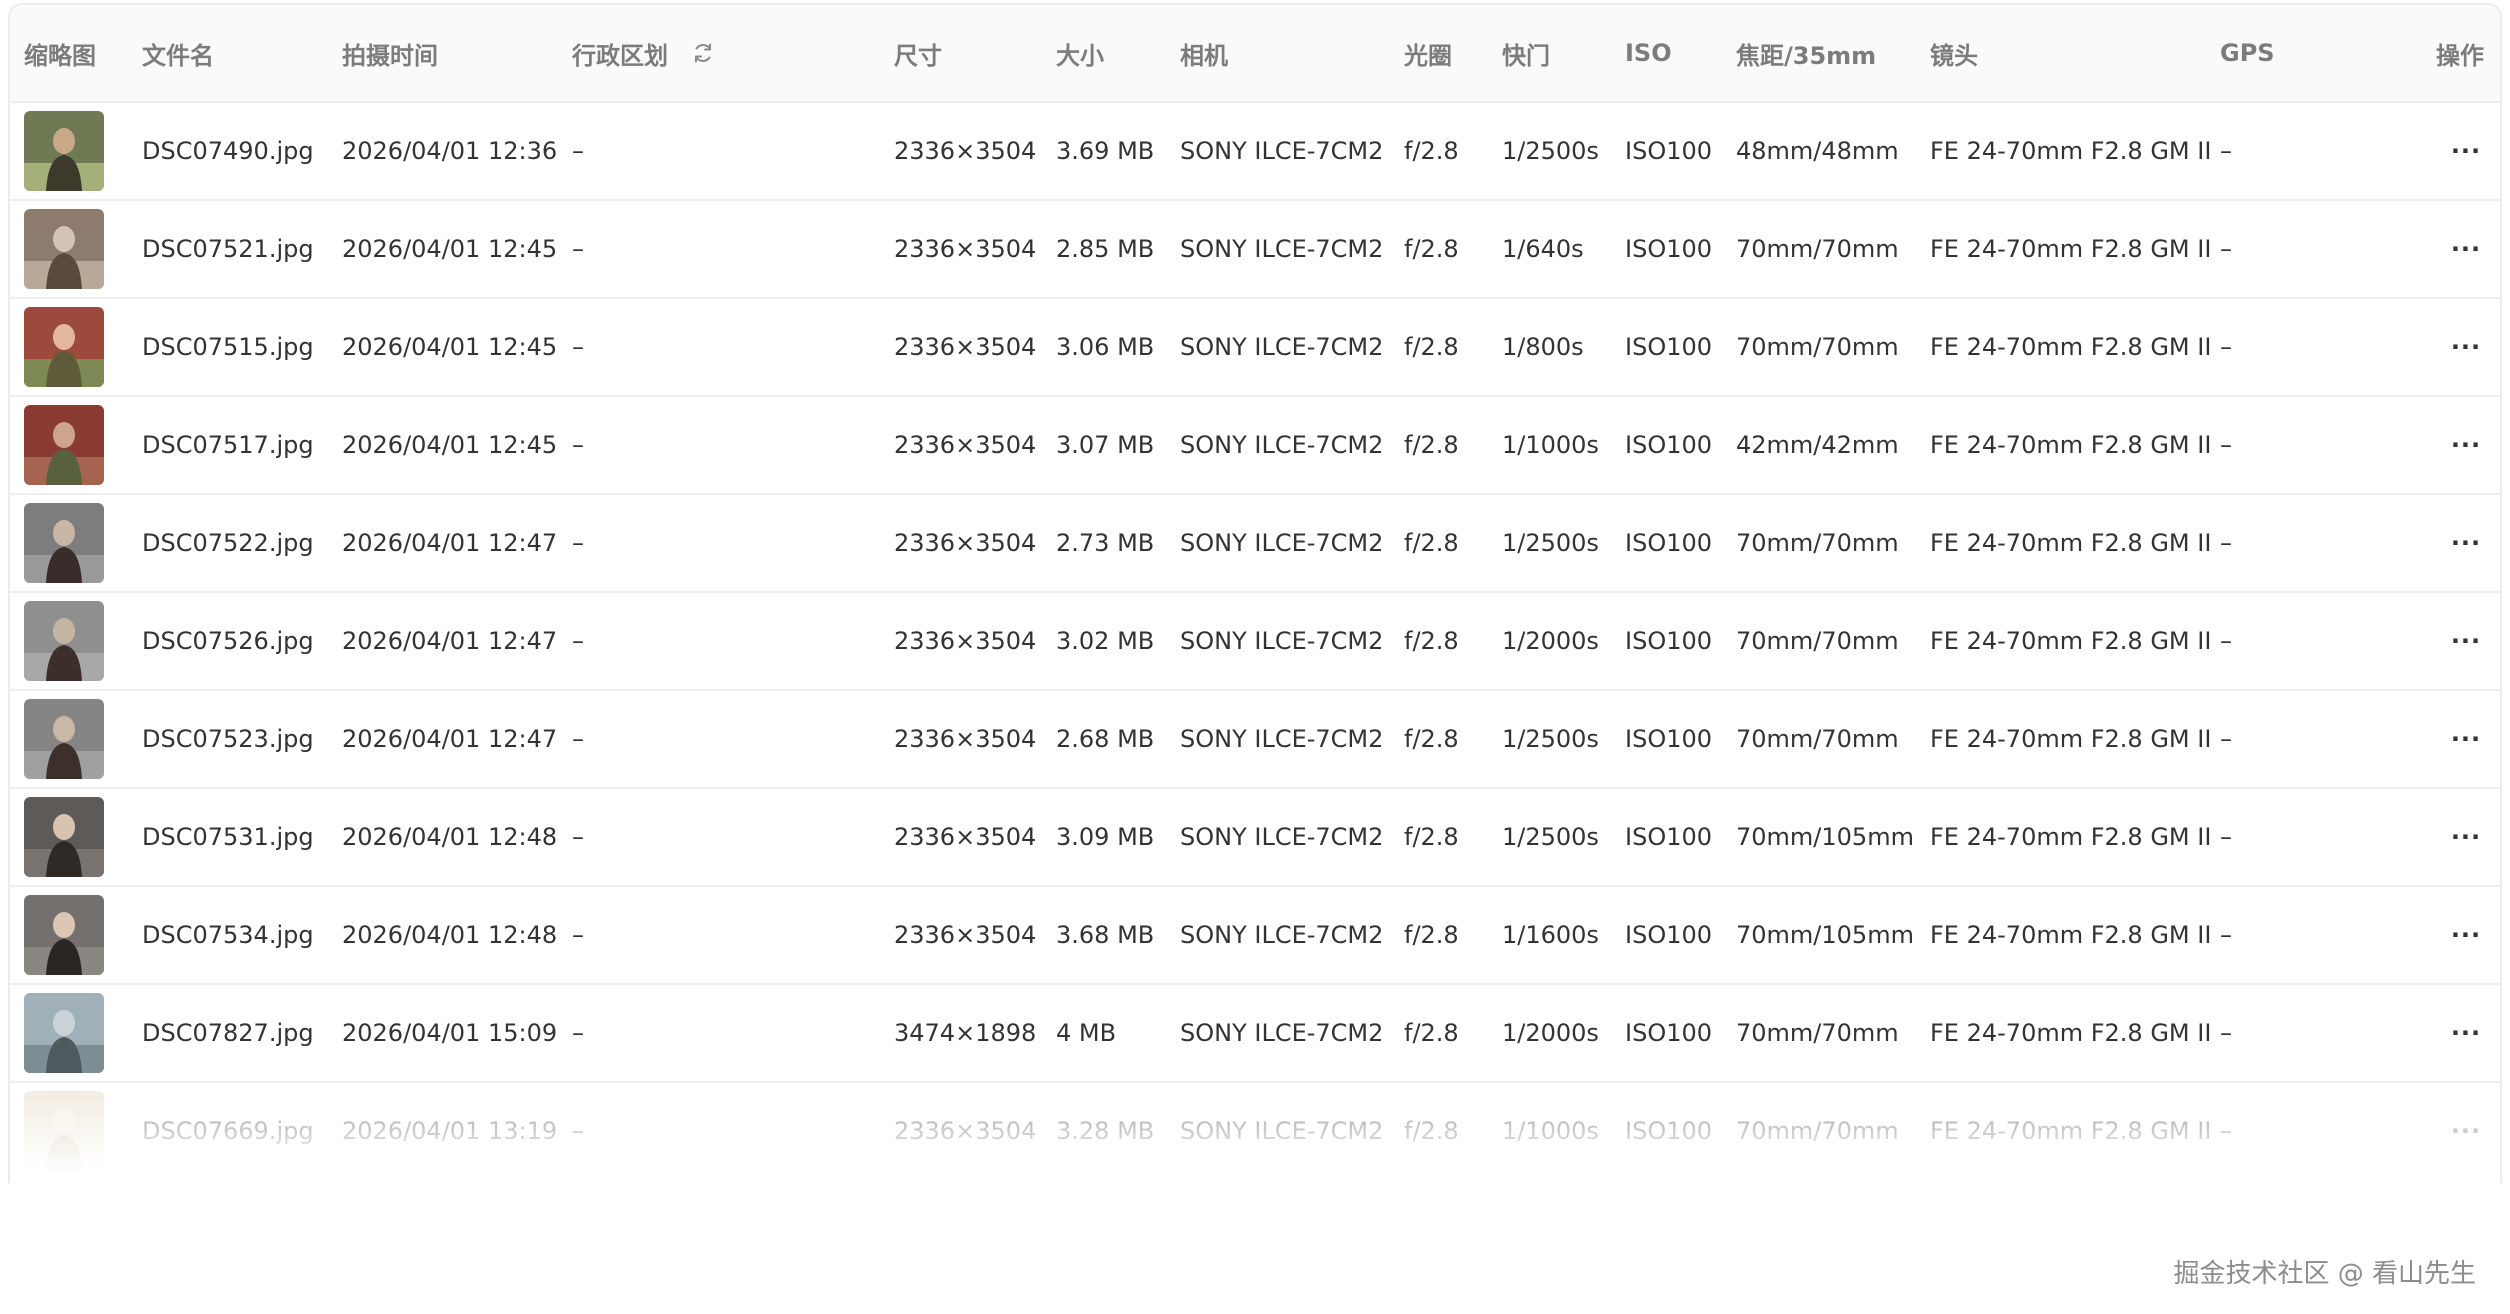 The height and width of the screenshot is (1314, 2510). Describe the element at coordinates (1526, 53) in the screenshot. I see `col-header-shutter: 快门` at that location.